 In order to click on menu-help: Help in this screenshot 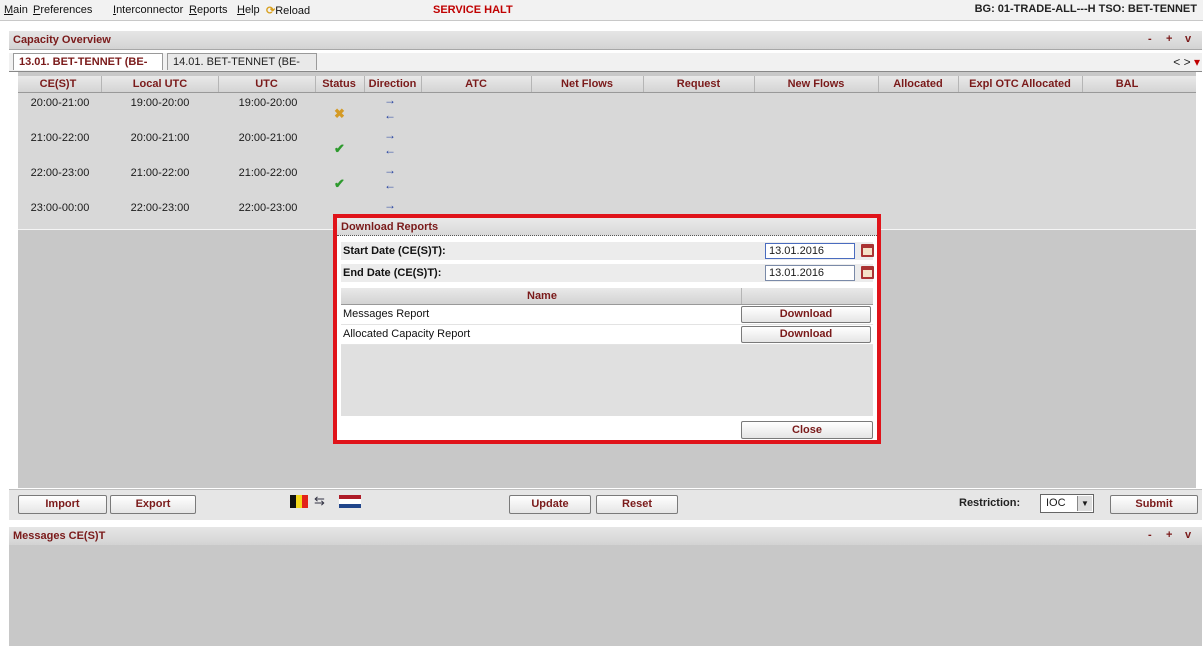, I will do `click(248, 10)`.